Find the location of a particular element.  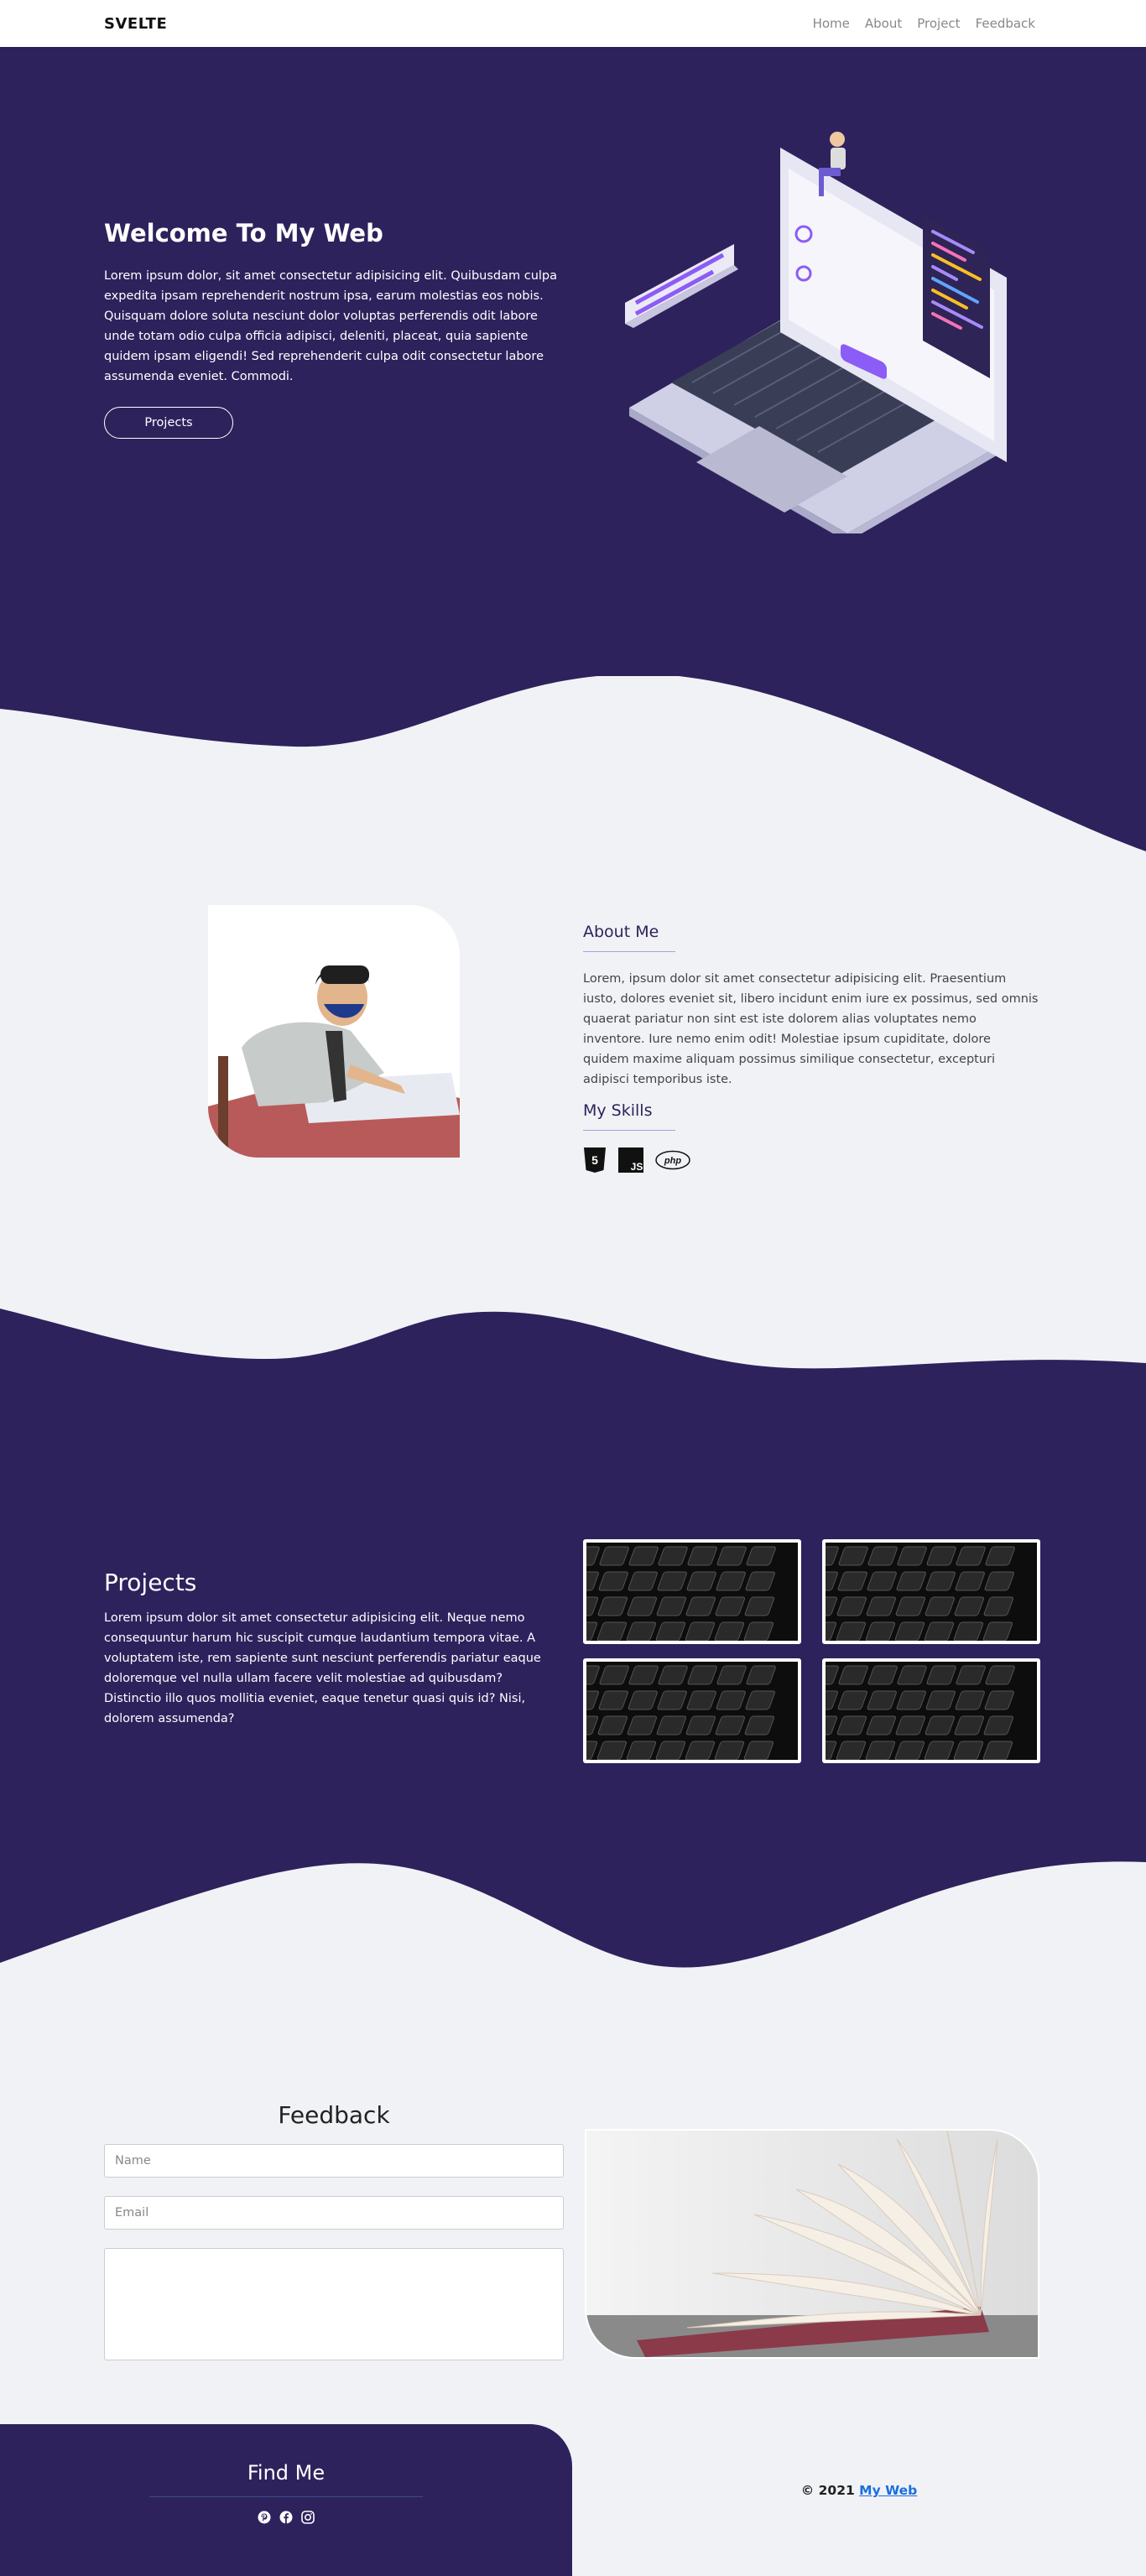

pinterest-icon is located at coordinates (264, 2517).